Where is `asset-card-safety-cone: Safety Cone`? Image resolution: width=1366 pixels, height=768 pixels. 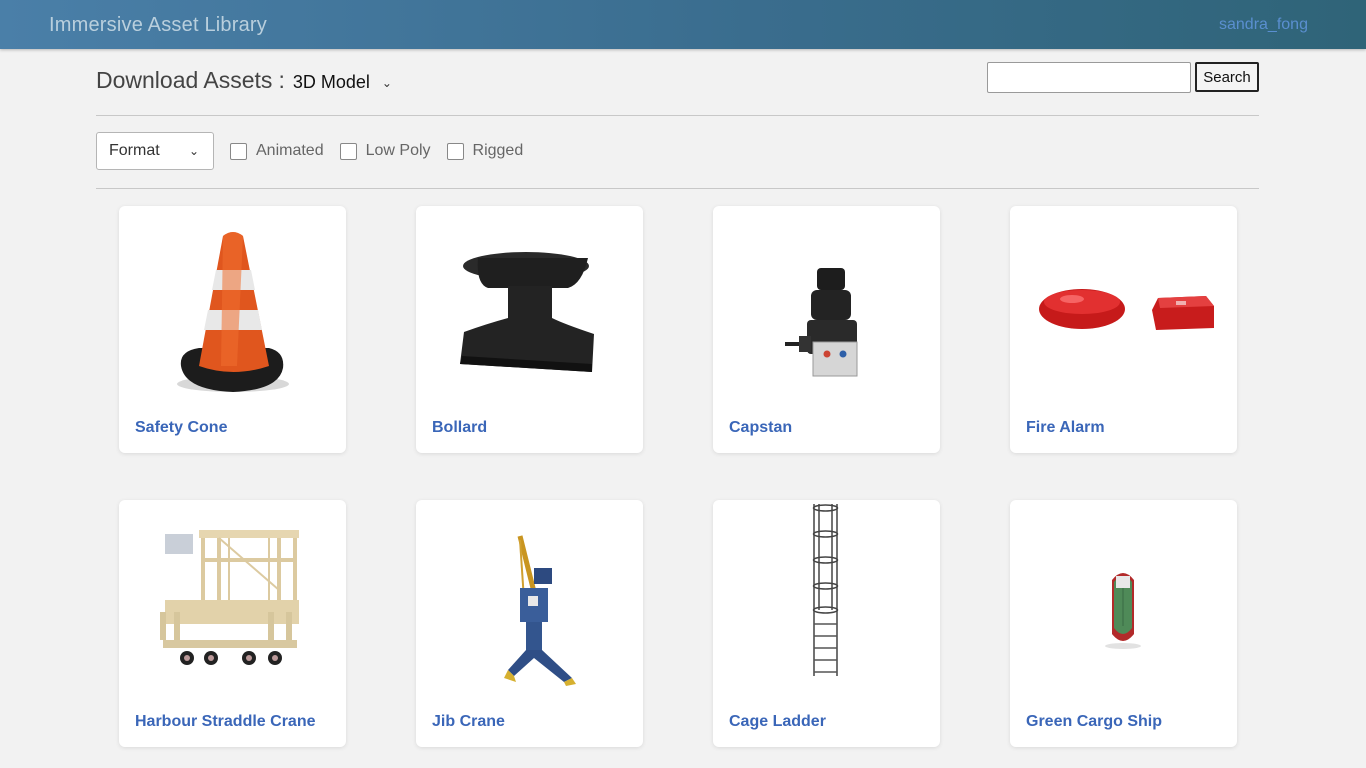
asset-card-safety-cone: Safety Cone is located at coordinates (232, 329).